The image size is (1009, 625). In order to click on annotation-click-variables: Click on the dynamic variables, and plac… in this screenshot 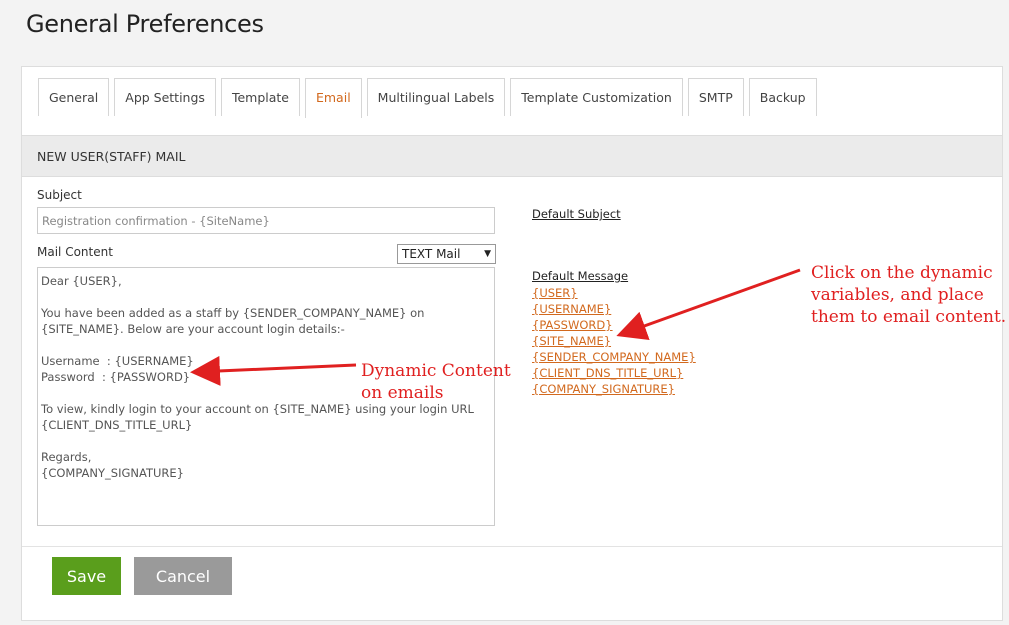, I will do `click(909, 295)`.